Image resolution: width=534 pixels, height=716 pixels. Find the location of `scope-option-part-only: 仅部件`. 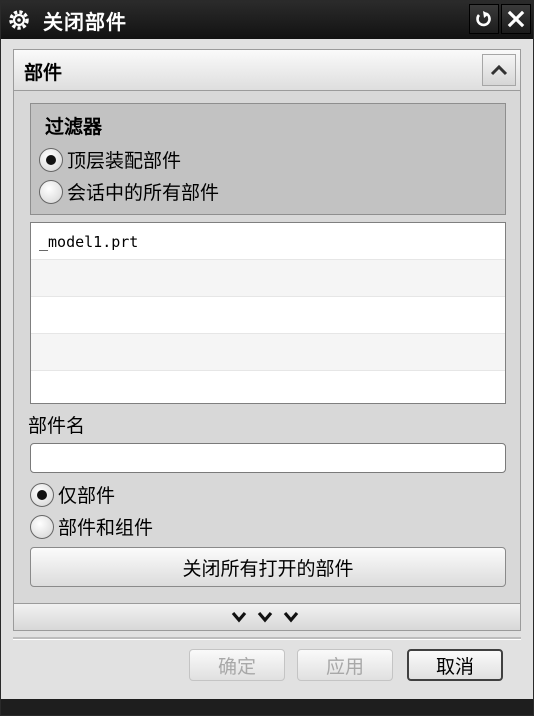

scope-option-part-only: 仅部件 is located at coordinates (72, 494).